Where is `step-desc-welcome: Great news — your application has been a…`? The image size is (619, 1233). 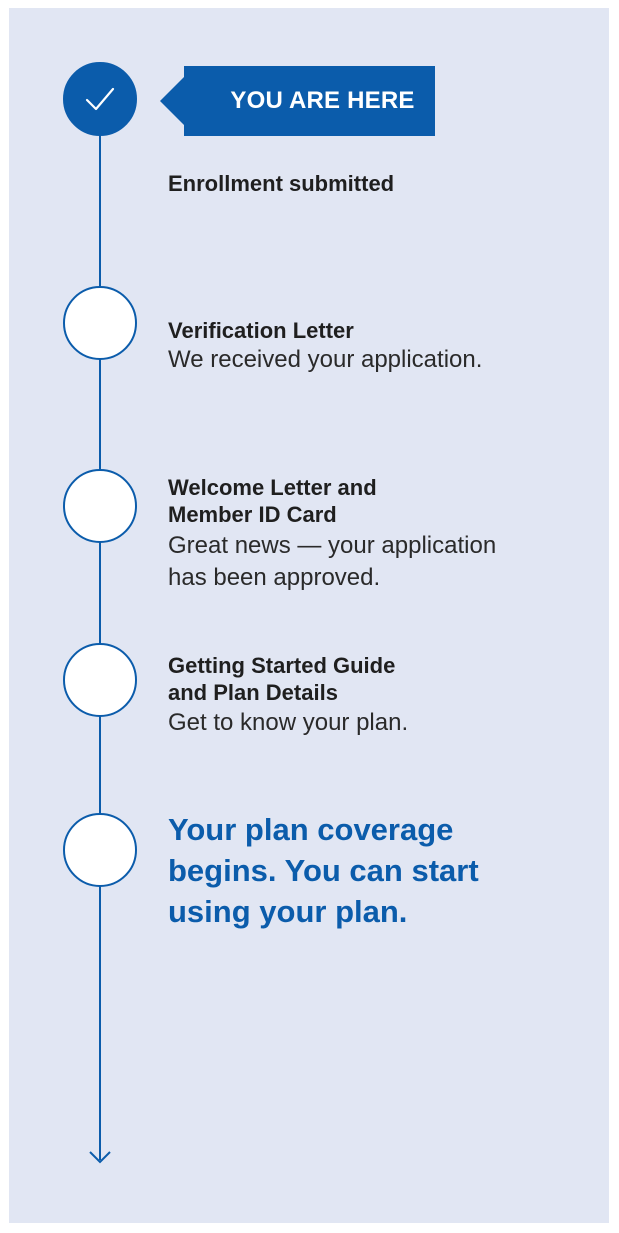
step-desc-welcome: Great news — your application has been a… is located at coordinates (332, 561).